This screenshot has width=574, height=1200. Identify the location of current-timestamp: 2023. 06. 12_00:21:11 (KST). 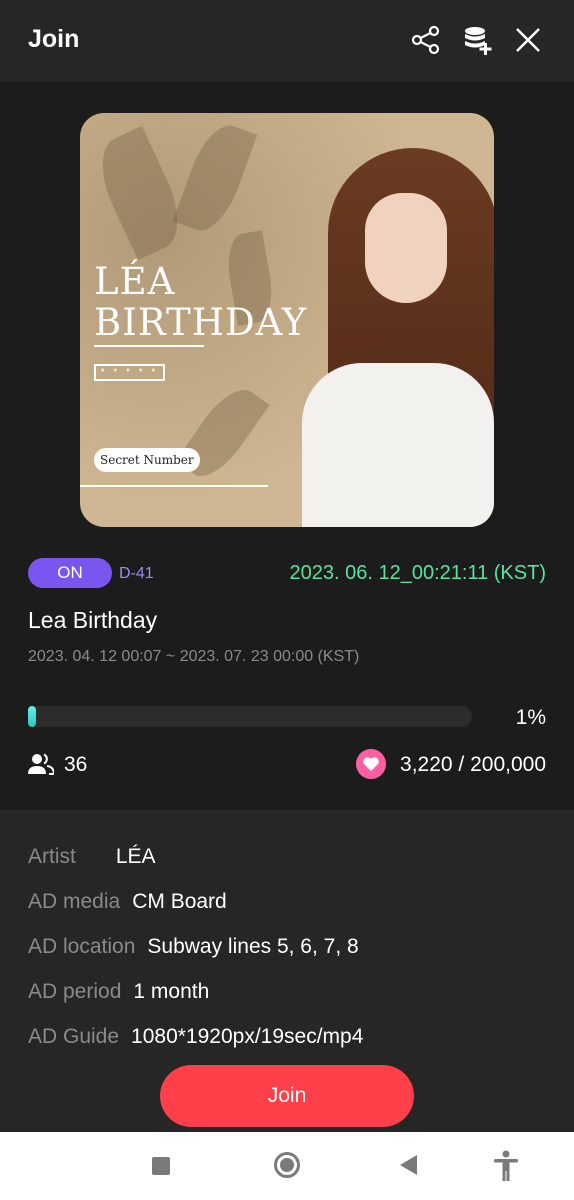
(417, 573).